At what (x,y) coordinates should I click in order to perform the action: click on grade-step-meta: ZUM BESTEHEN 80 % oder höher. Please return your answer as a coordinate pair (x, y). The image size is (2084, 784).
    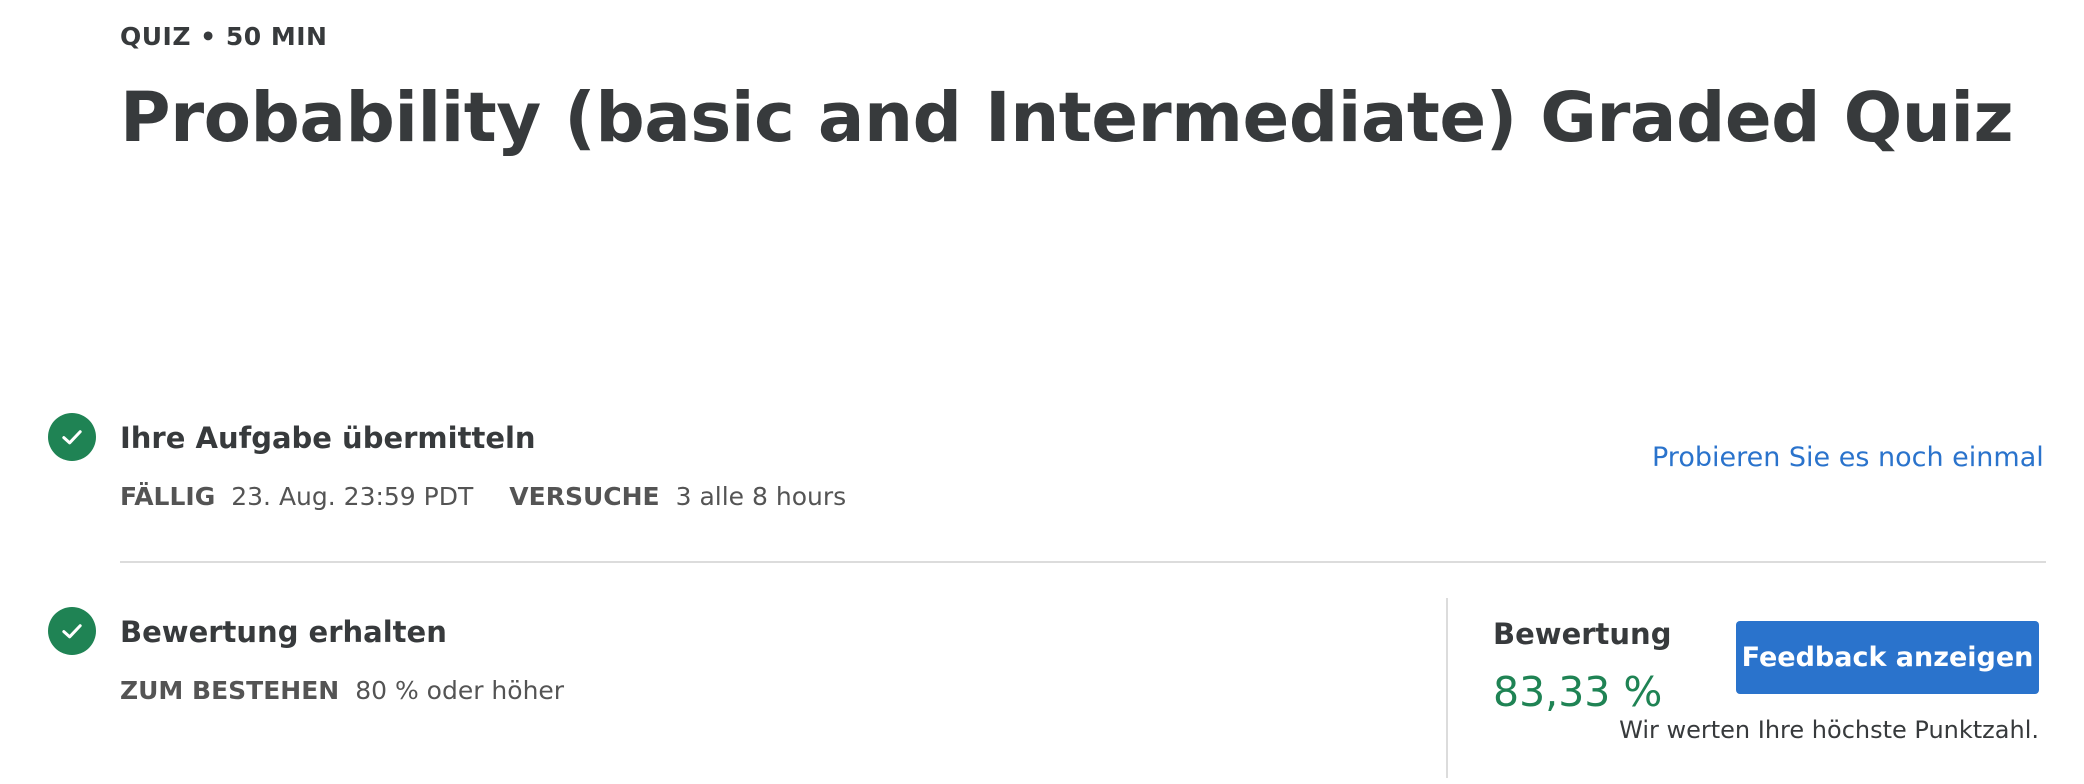
    Looking at the image, I should click on (360, 690).